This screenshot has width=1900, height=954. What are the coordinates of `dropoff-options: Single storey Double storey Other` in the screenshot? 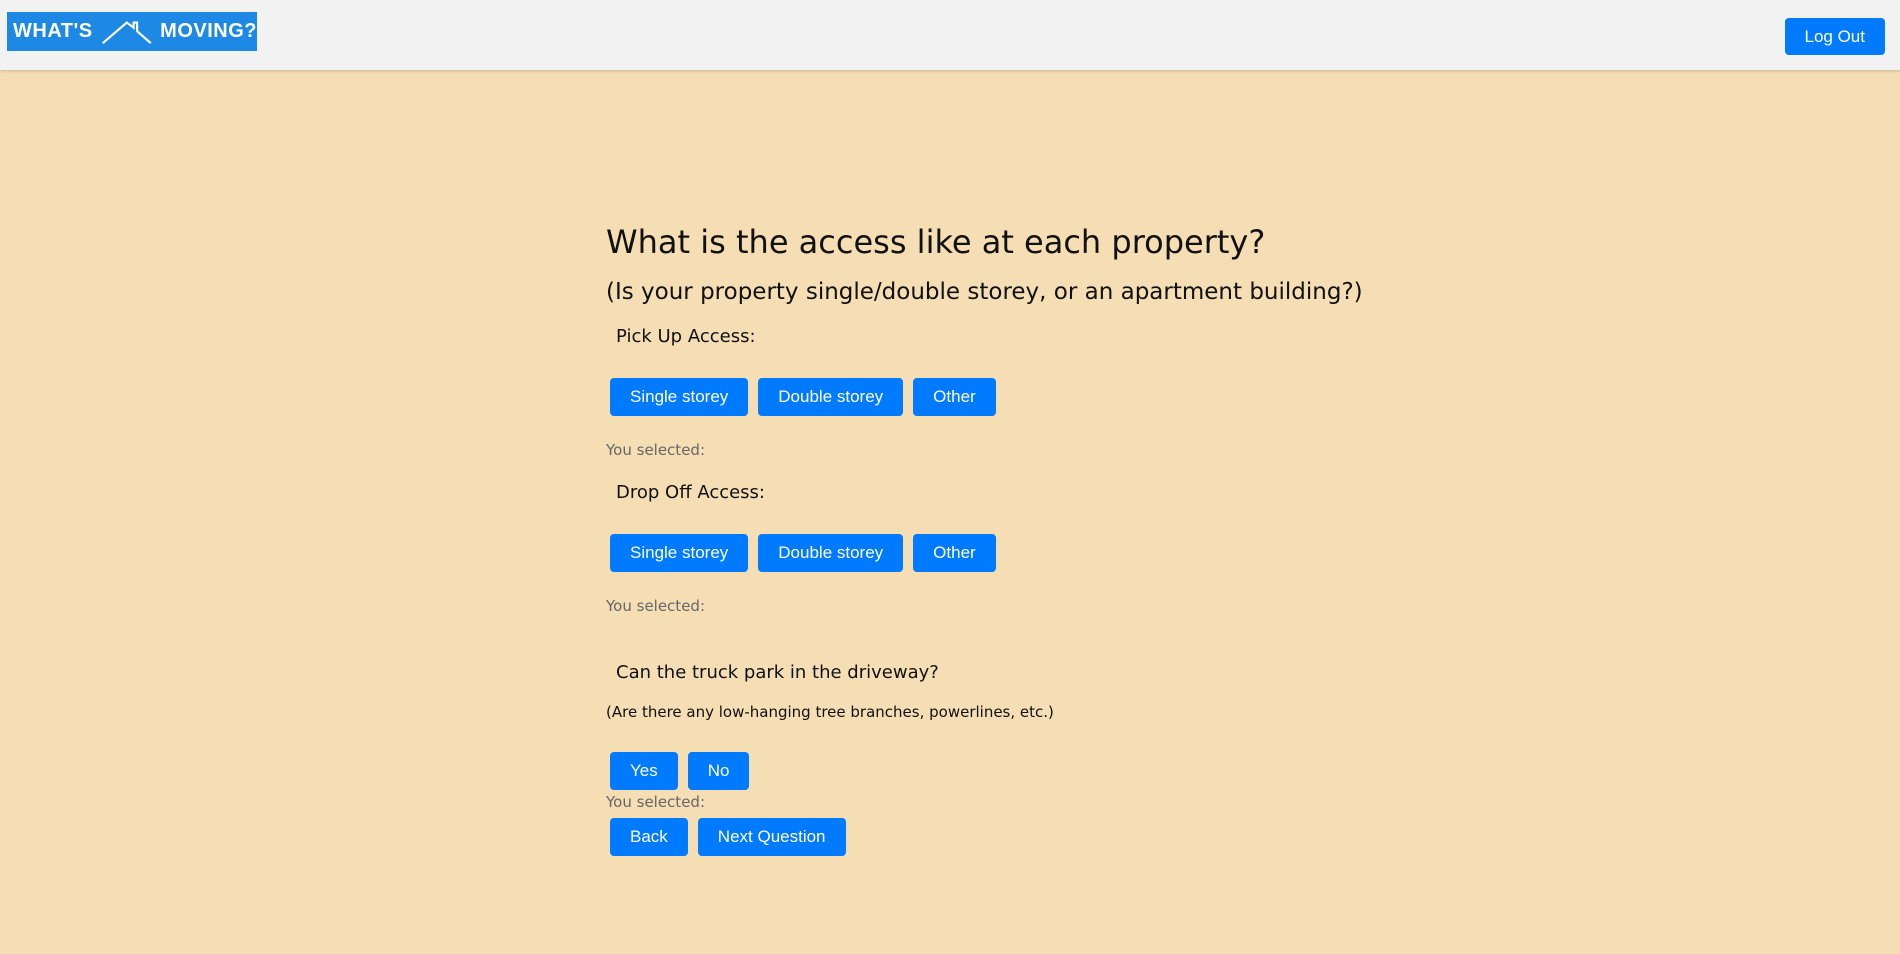 It's located at (1006, 553).